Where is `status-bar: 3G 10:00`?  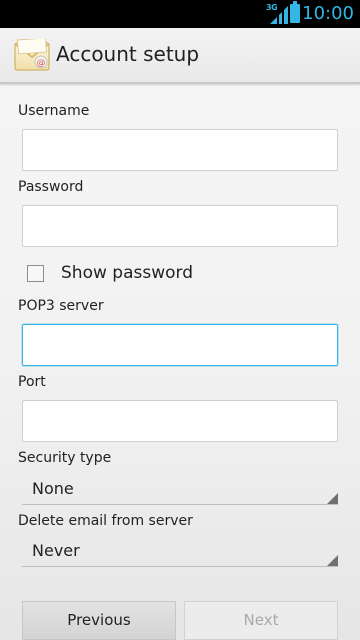
status-bar: 3G 10:00 is located at coordinates (180, 14).